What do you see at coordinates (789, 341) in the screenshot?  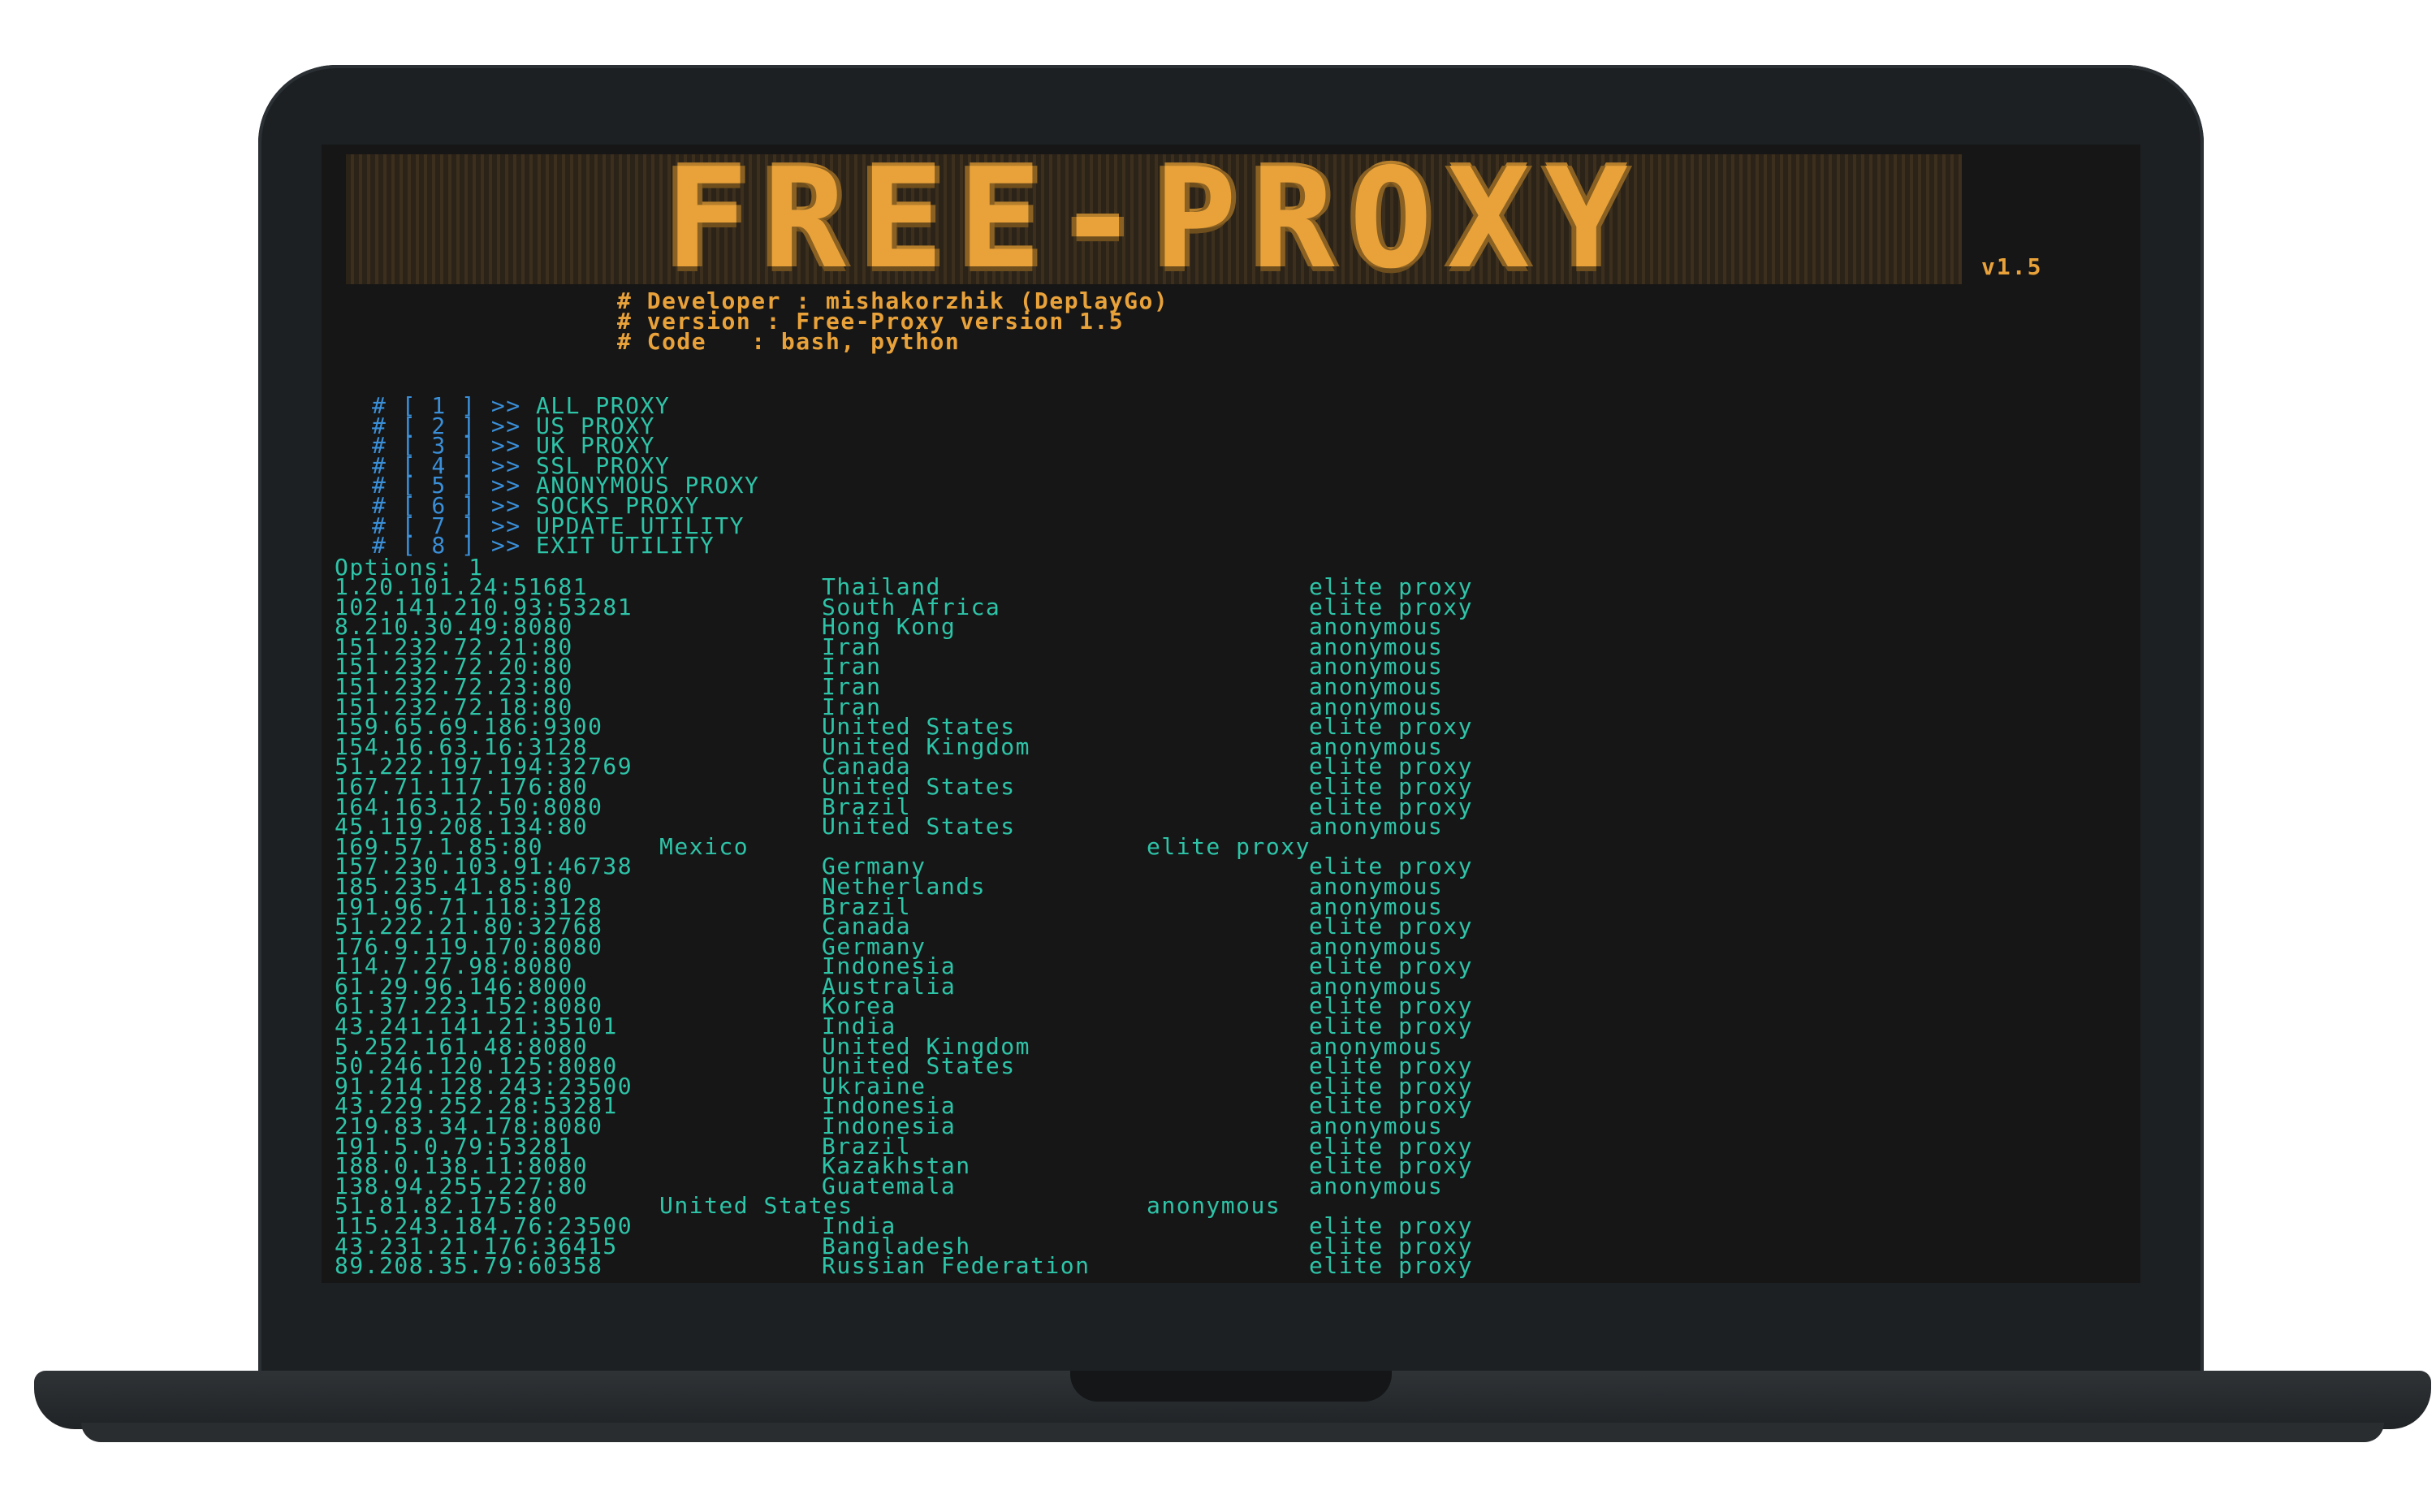 I see `info-code: # Code : bash, python` at bounding box center [789, 341].